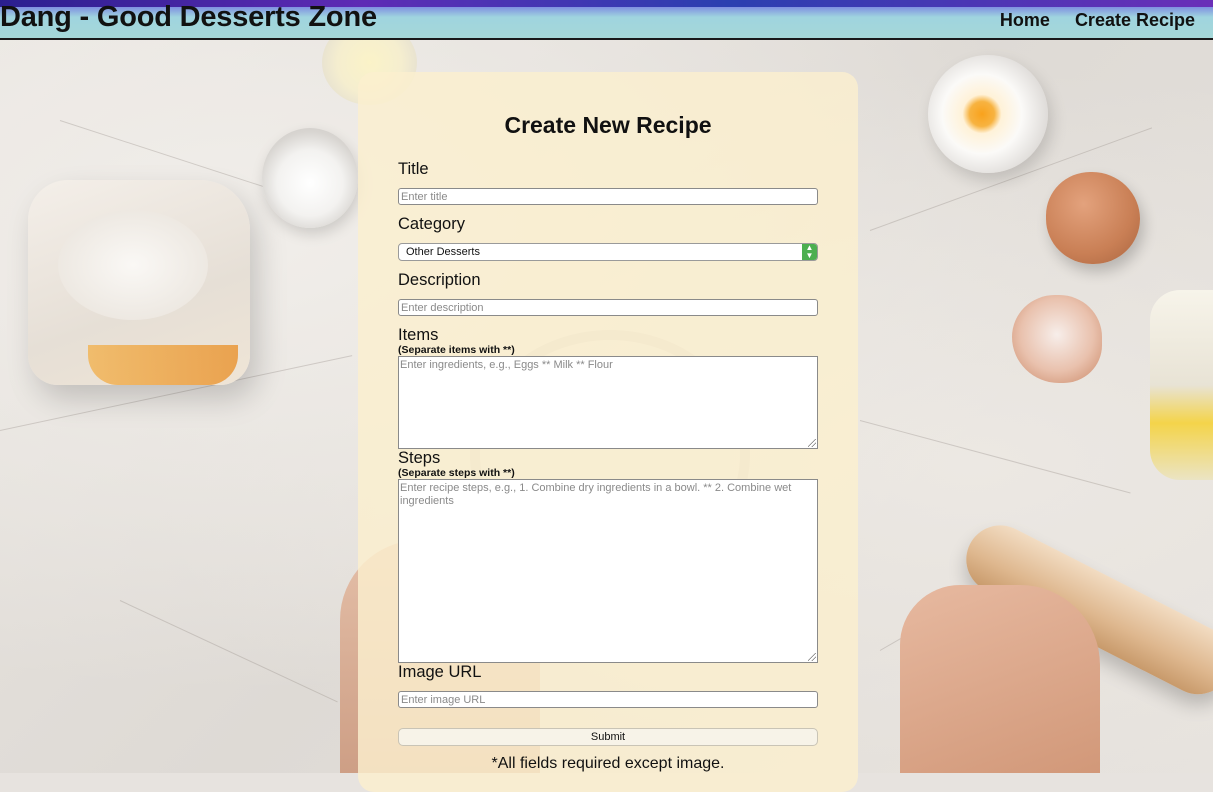  Describe the element at coordinates (413, 169) in the screenshot. I see `title-label: Title` at that location.